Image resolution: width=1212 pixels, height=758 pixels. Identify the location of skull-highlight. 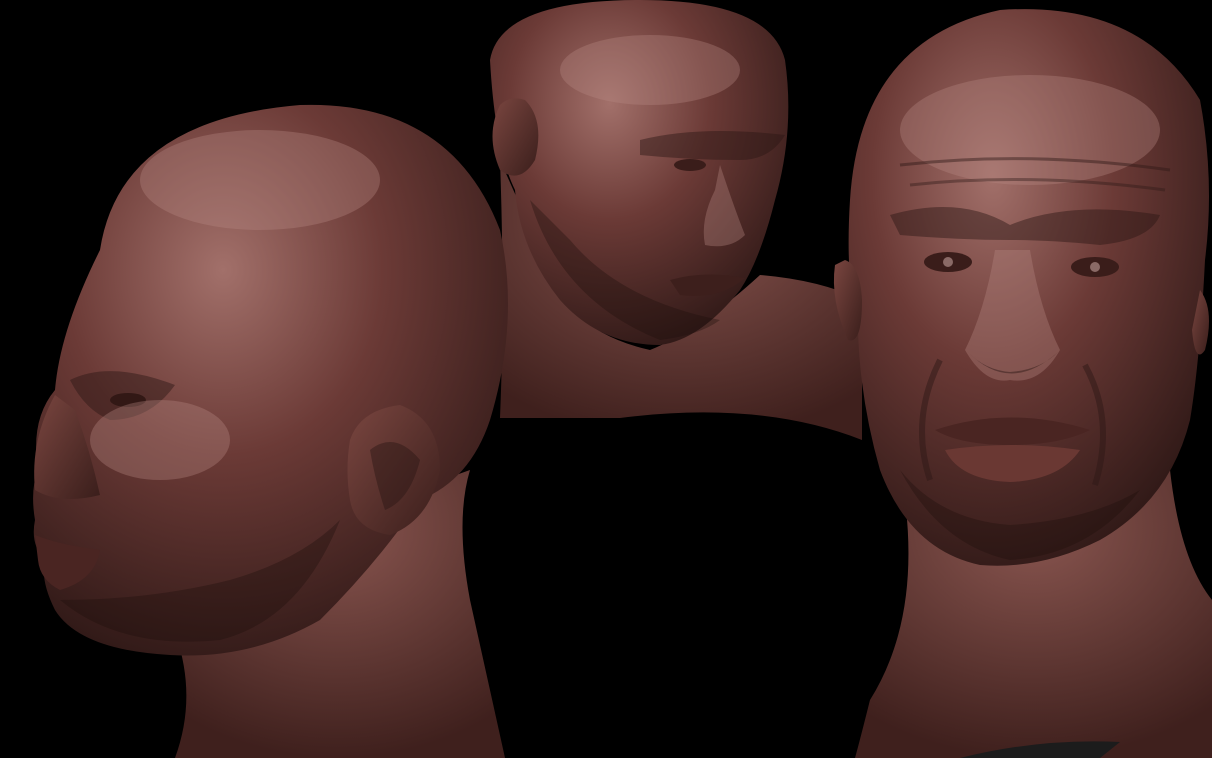
(260, 180).